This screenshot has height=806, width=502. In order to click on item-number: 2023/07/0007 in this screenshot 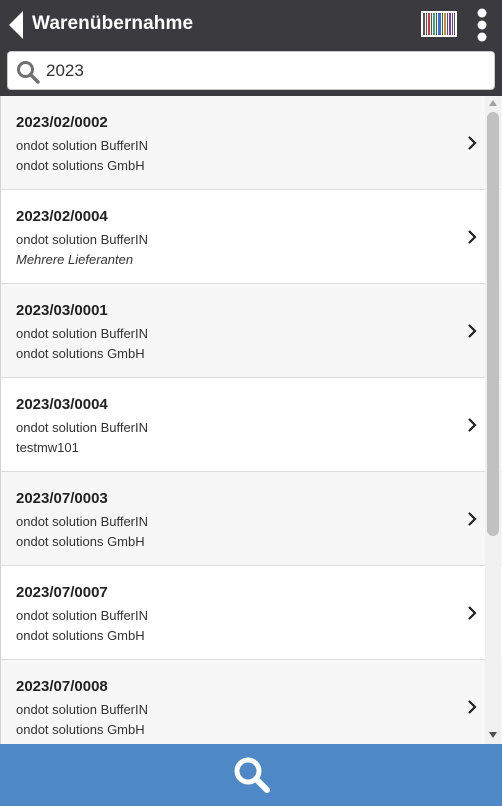, I will do `click(62, 592)`.